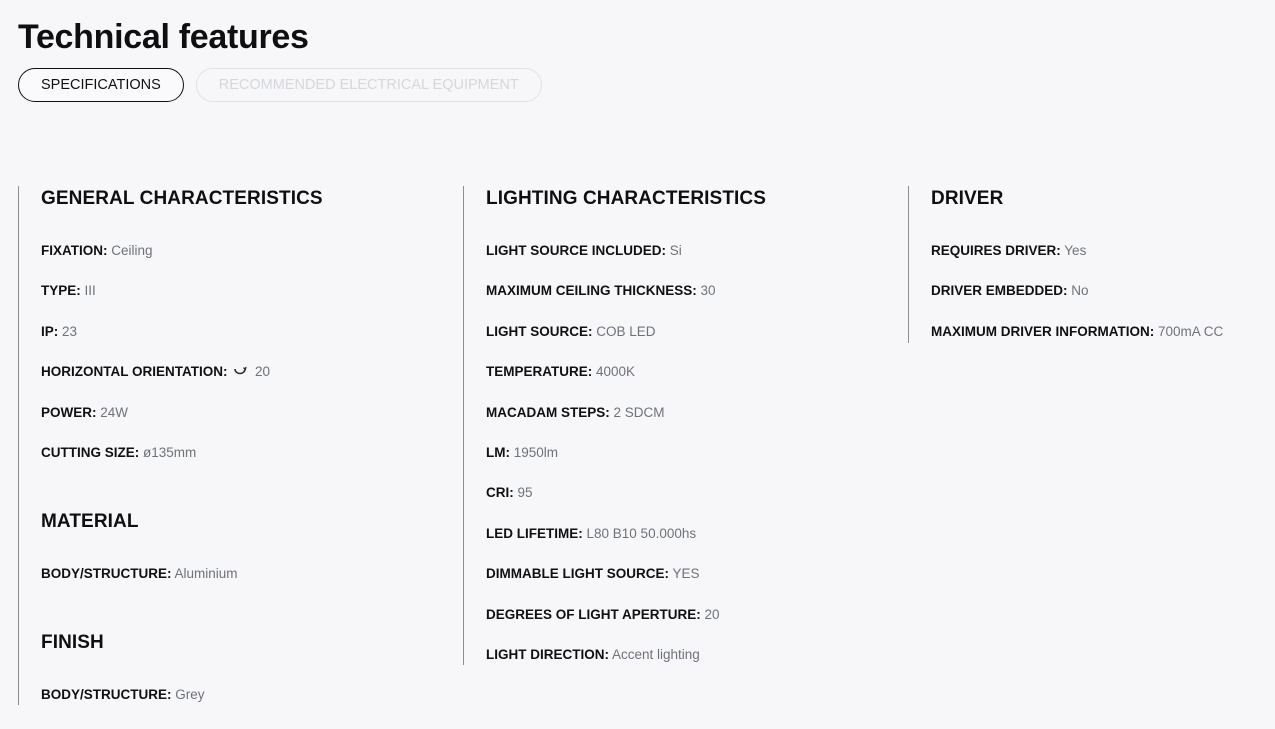 The height and width of the screenshot is (729, 1275). What do you see at coordinates (240, 371) in the screenshot?
I see `rotate-arc-icon` at bounding box center [240, 371].